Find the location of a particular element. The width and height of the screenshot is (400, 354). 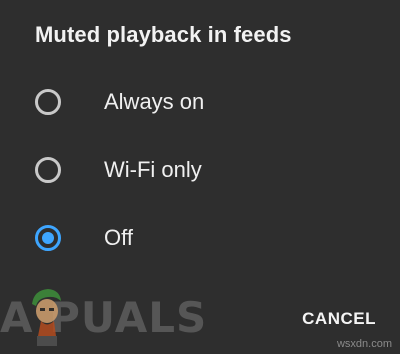

dialog-title: Muted playback in feeds is located at coordinates (163, 34).